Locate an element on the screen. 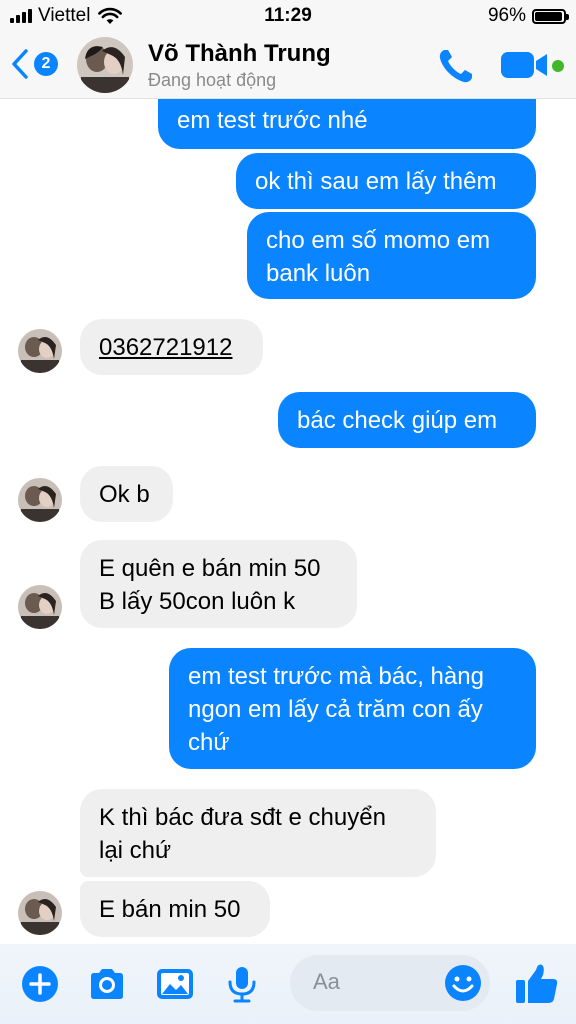 The image size is (576, 1024). camera-icon is located at coordinates (107, 984).